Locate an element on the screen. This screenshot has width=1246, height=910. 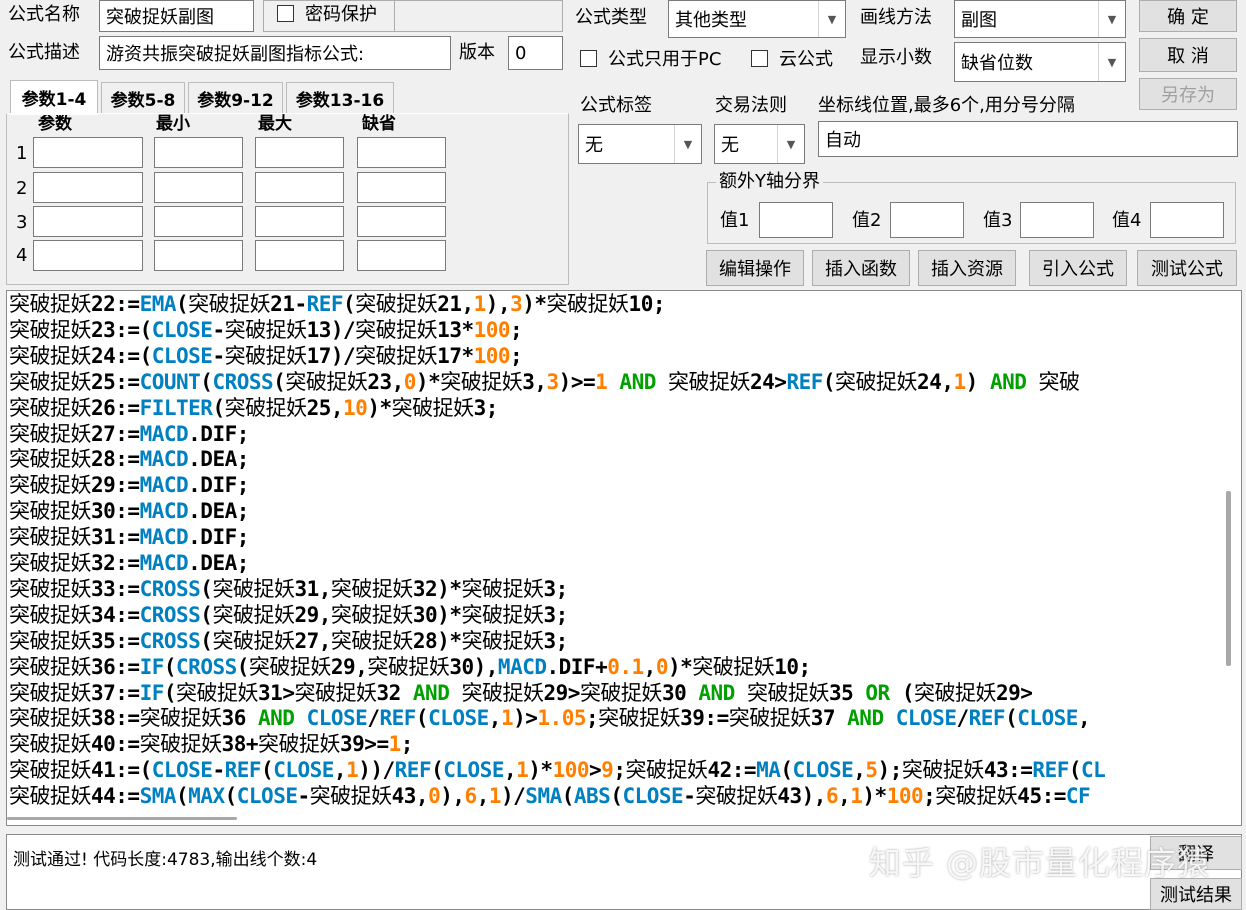
code-token: 24:=( is located at coordinates (121, 355).